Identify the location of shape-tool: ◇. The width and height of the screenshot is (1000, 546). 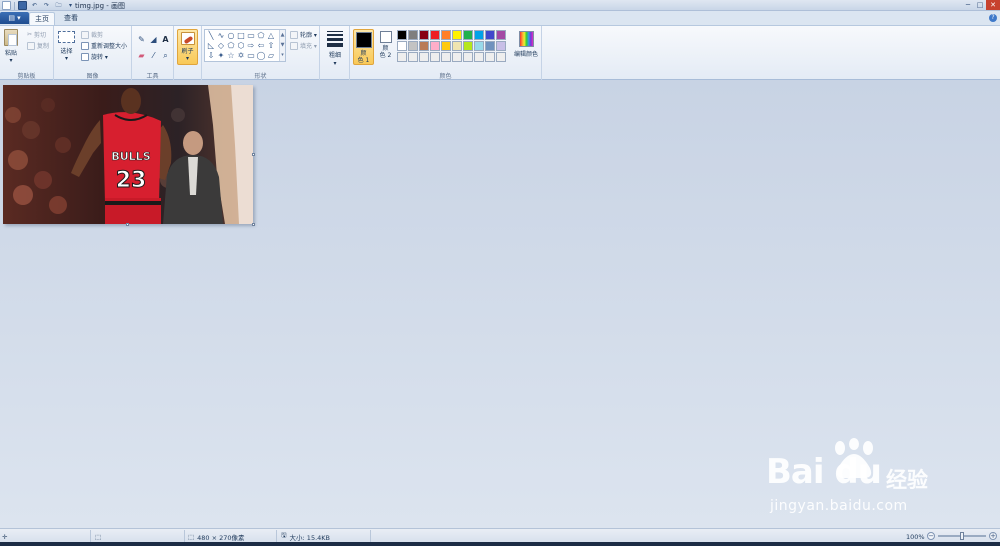
(221, 46).